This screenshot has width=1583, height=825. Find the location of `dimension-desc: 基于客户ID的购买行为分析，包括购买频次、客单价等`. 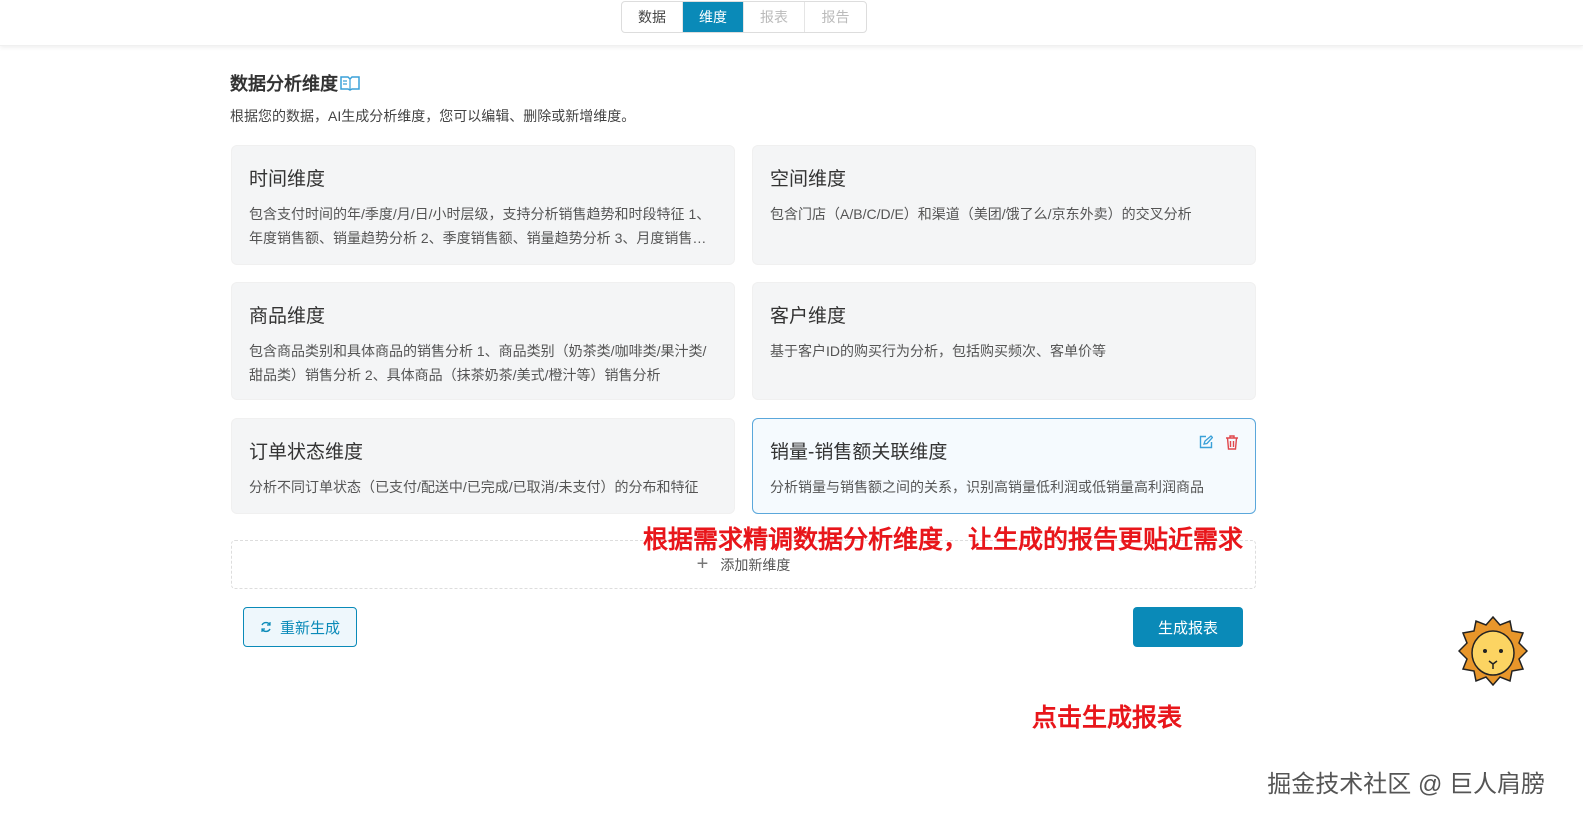

dimension-desc: 基于客户ID的购买行为分析，包括购买频次、客单价等 is located at coordinates (938, 351).